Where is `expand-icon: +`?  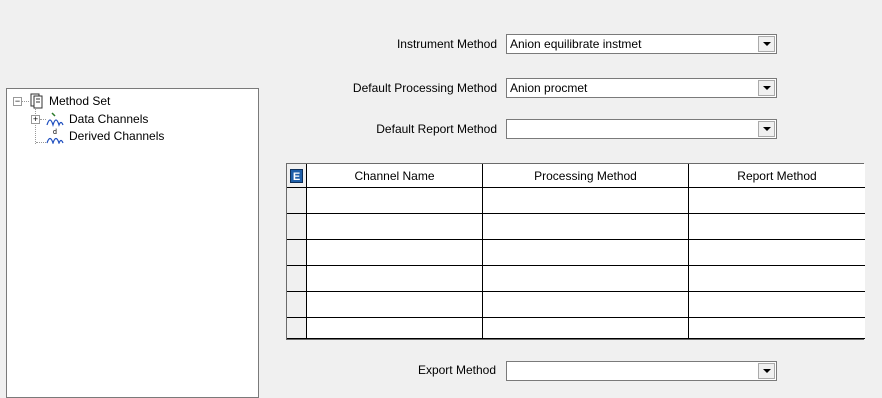
expand-icon: + is located at coordinates (35, 119).